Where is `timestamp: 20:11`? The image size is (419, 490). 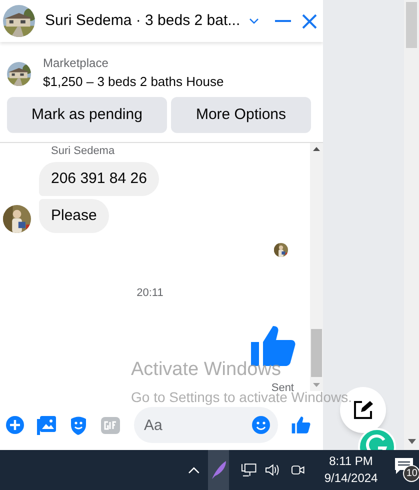 timestamp: 20:11 is located at coordinates (150, 293).